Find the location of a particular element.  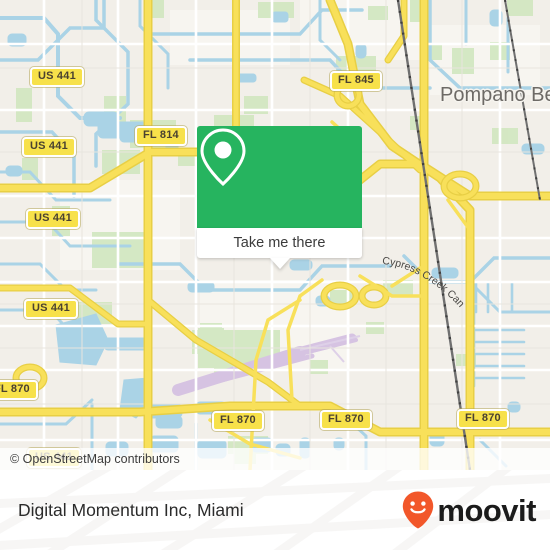

map-attribution: © OpenStreetMap contributors is located at coordinates (275, 459).